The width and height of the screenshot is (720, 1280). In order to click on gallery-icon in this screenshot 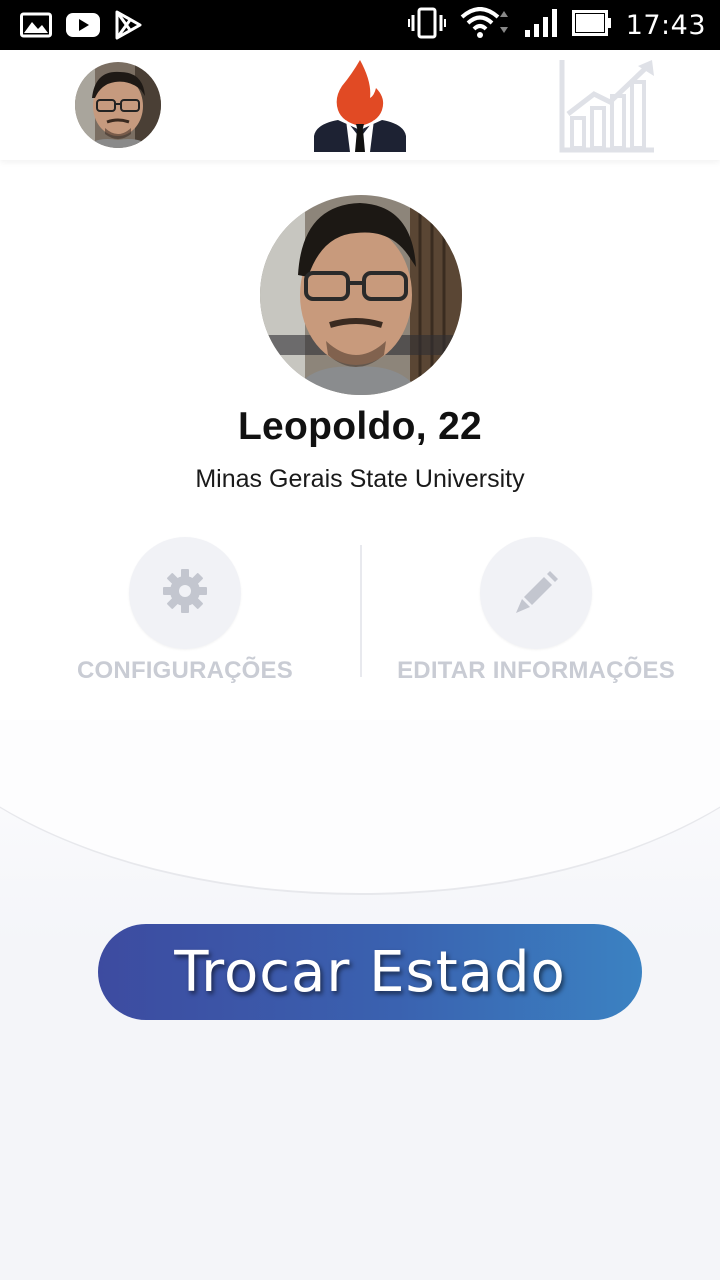, I will do `click(36, 27)`.